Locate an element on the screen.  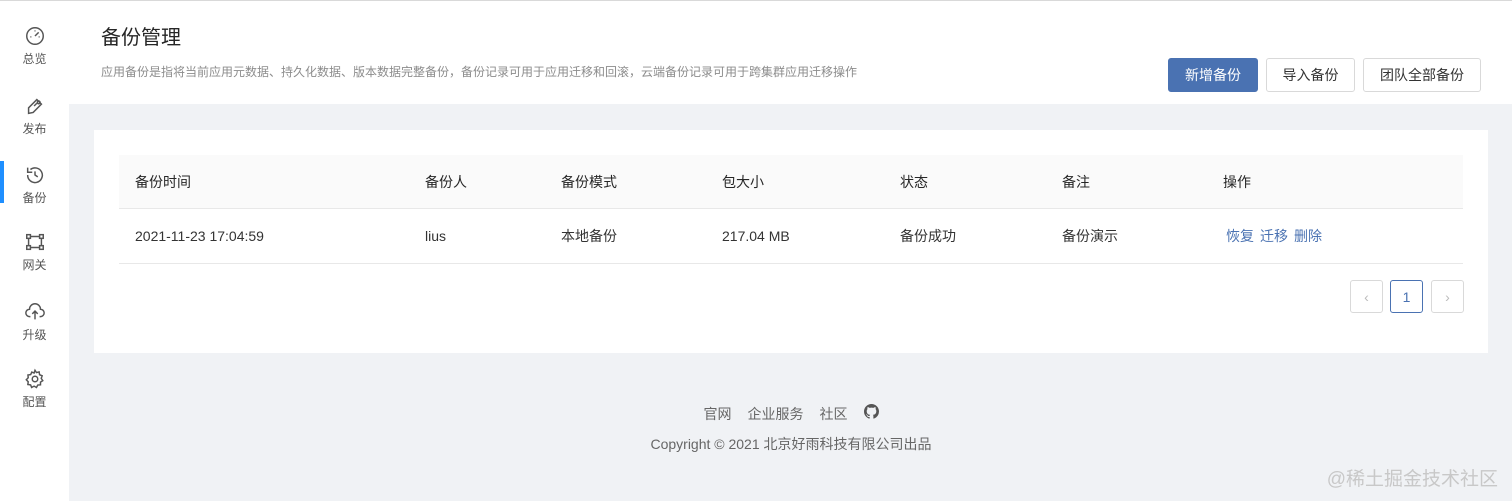
column-header-status: 状态 is located at coordinates (914, 181).